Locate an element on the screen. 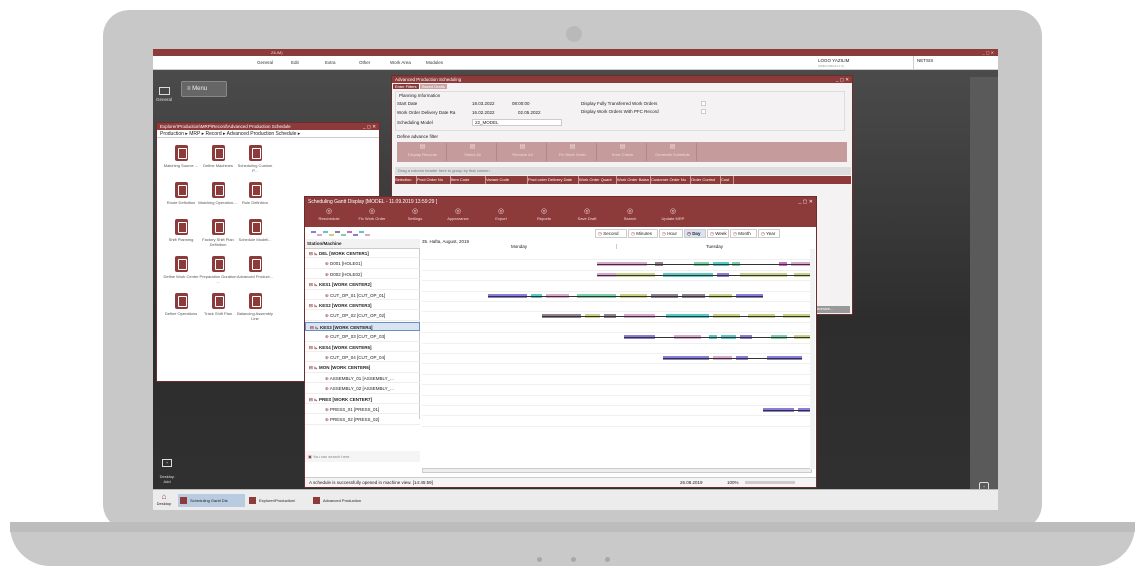 This screenshot has height=576, width=1145. aps-column-header: Order Control is located at coordinates (706, 180).